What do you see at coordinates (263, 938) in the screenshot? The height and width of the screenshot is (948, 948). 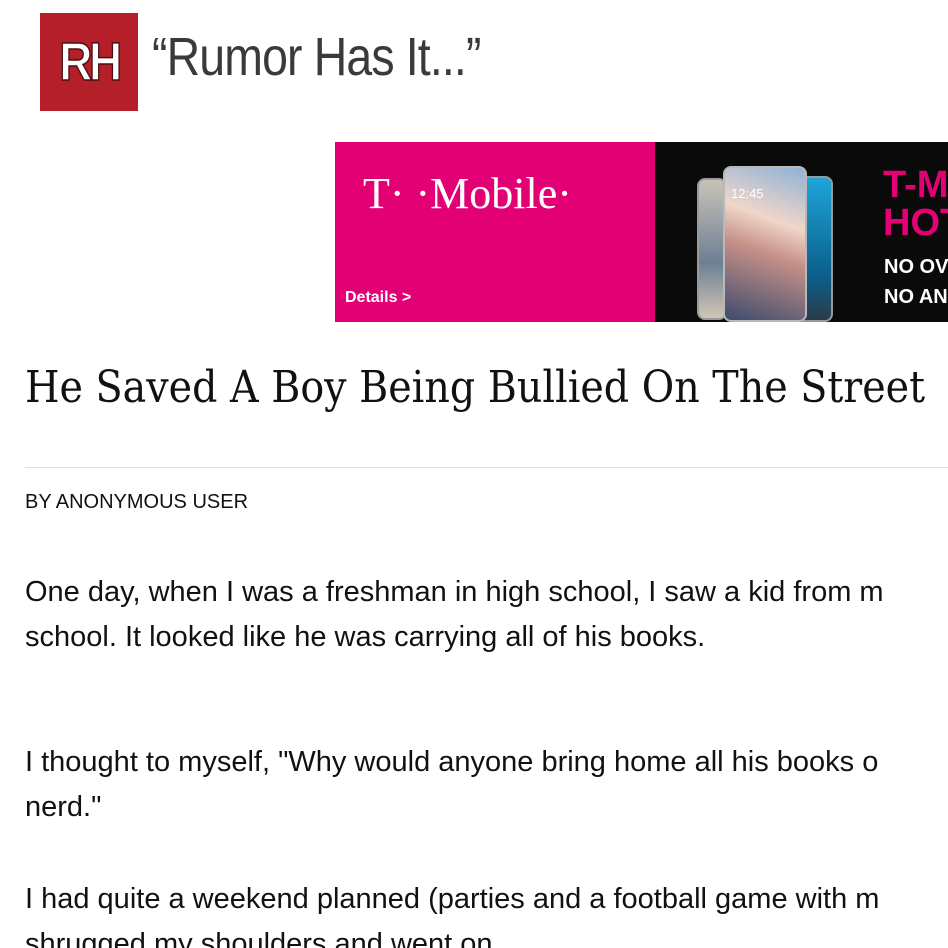 I see `paragraph-line: shrugged my shoulders and went on.` at bounding box center [263, 938].